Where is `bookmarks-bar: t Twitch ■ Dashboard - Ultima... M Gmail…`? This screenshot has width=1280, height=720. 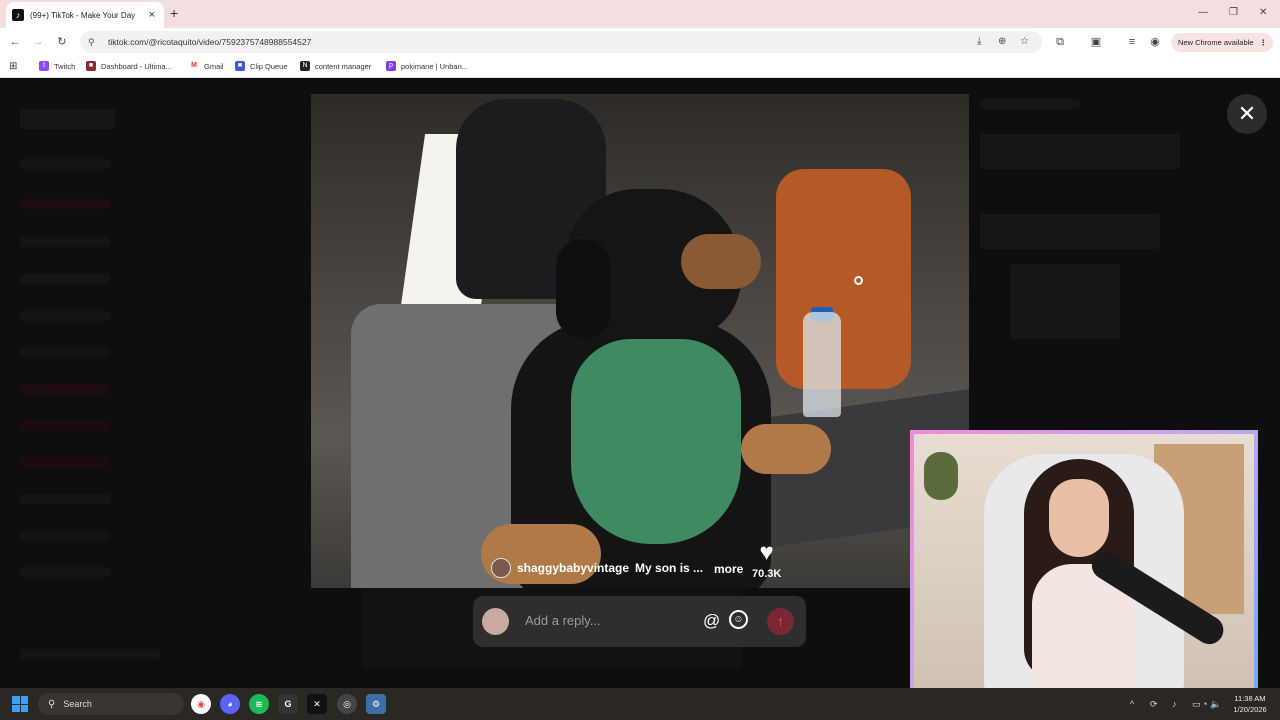 bookmarks-bar: t Twitch ■ Dashboard - Ultima... M Gmail… is located at coordinates (640, 67).